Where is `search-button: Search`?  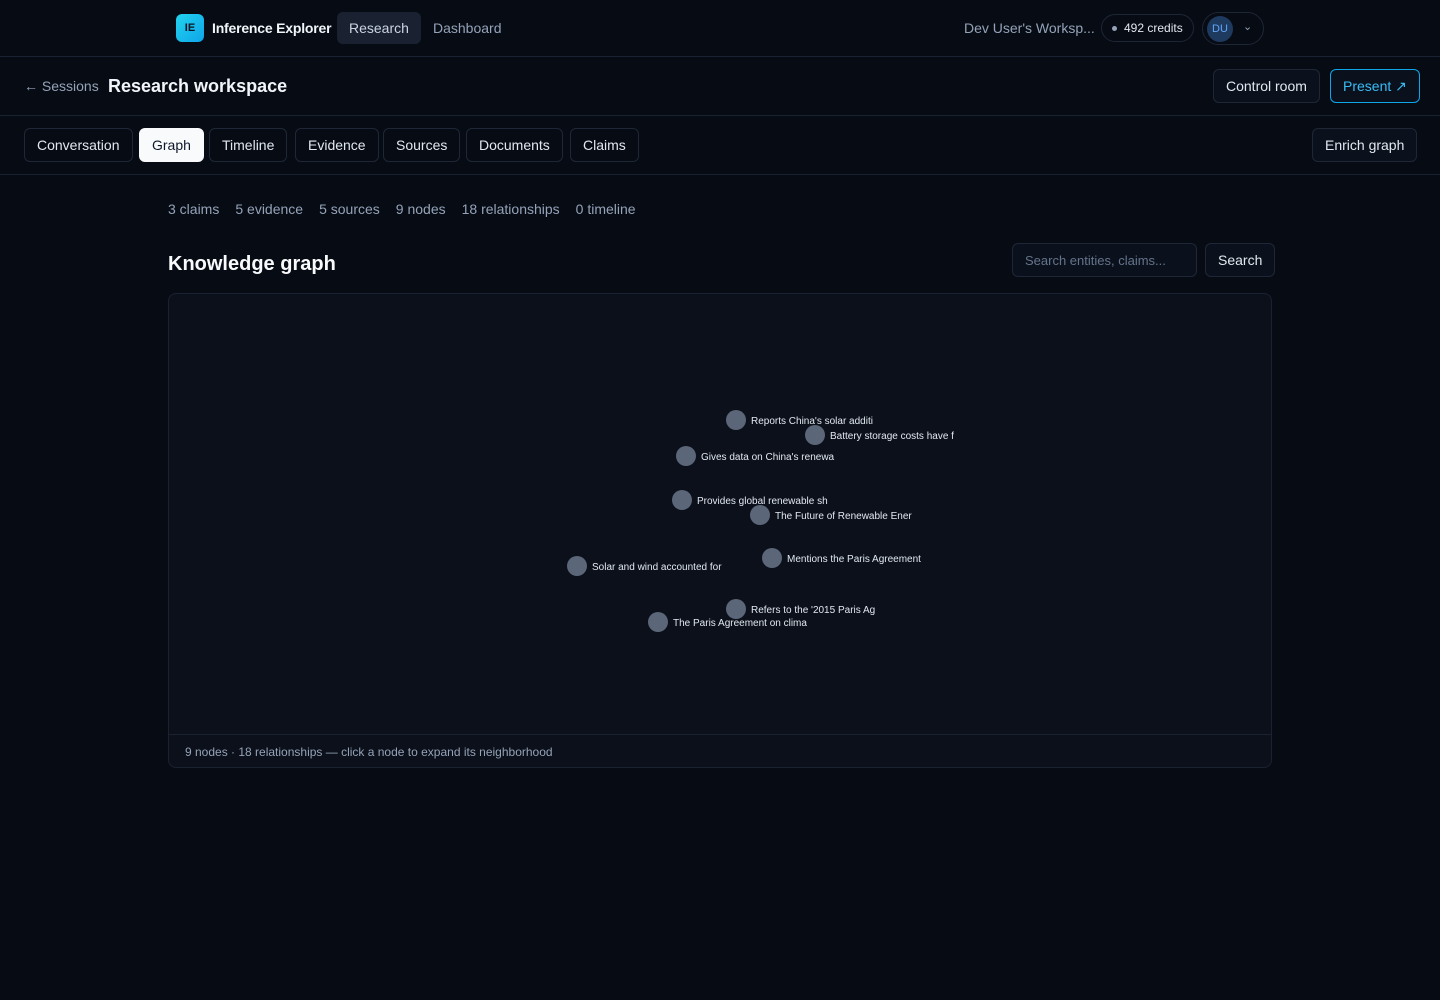
search-button: Search is located at coordinates (1240, 260).